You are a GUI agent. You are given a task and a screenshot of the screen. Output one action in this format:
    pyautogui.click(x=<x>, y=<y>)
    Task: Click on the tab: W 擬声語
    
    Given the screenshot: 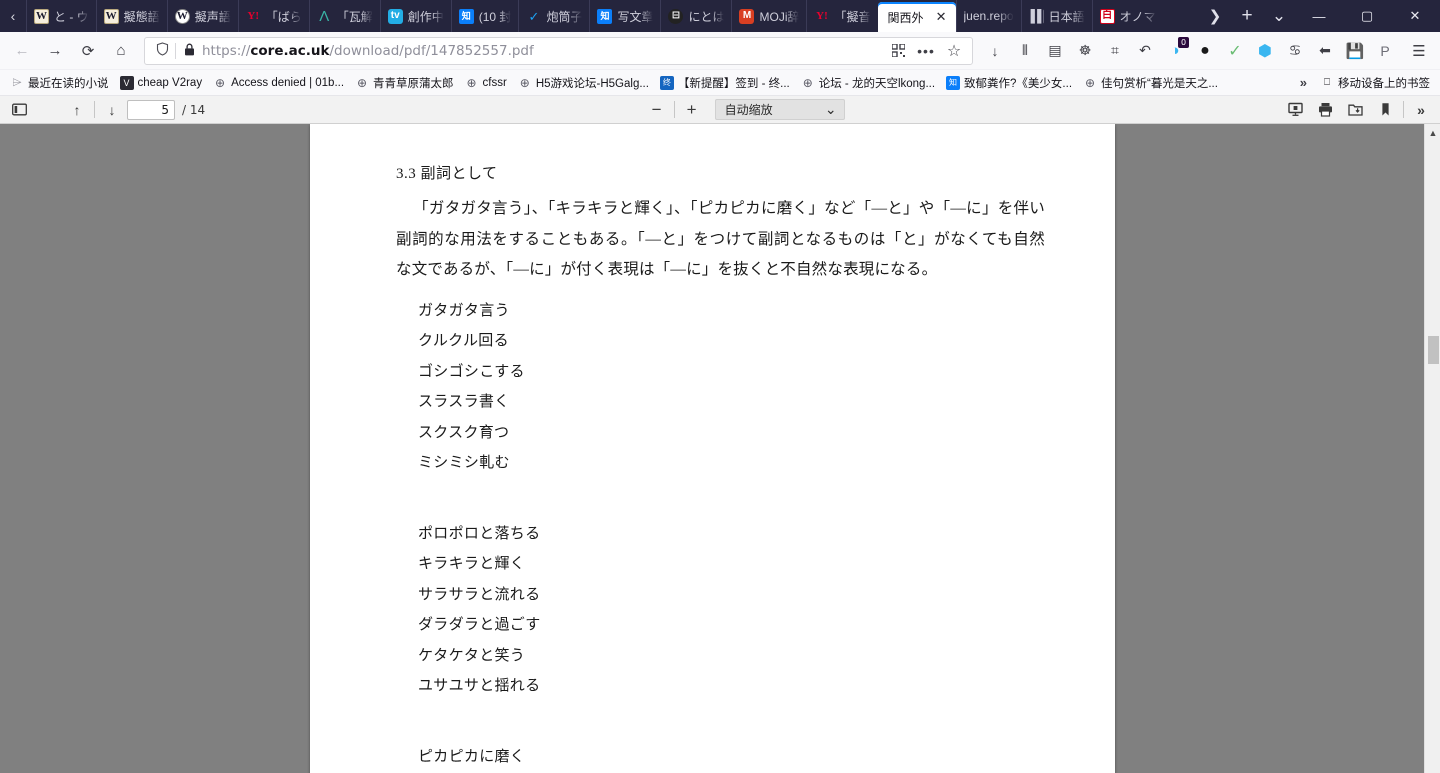 What is the action you would take?
    pyautogui.click(x=202, y=16)
    